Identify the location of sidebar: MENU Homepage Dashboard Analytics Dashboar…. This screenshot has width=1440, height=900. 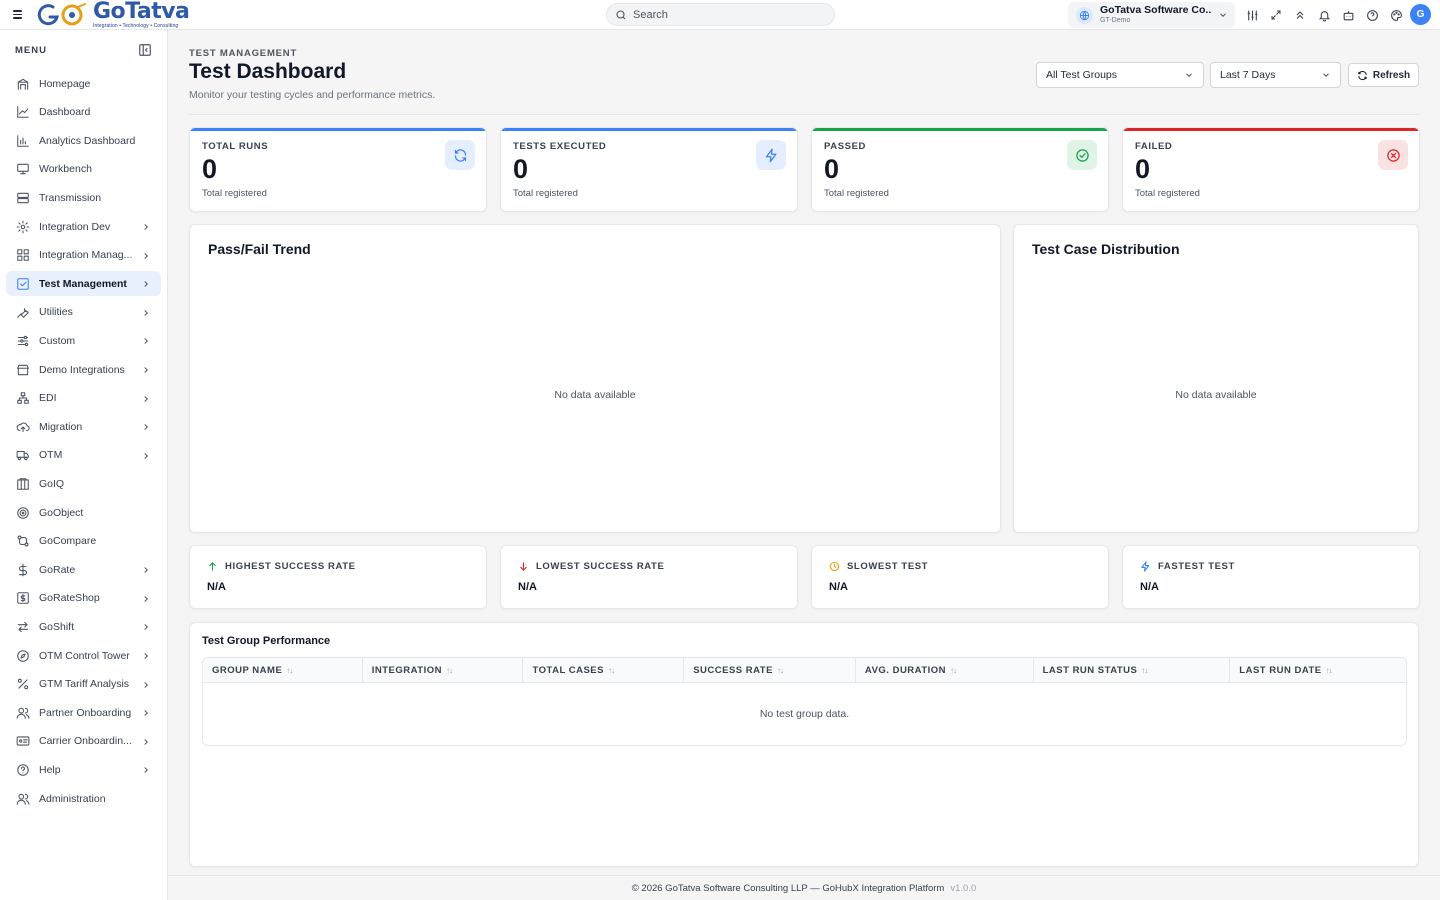
(84, 465).